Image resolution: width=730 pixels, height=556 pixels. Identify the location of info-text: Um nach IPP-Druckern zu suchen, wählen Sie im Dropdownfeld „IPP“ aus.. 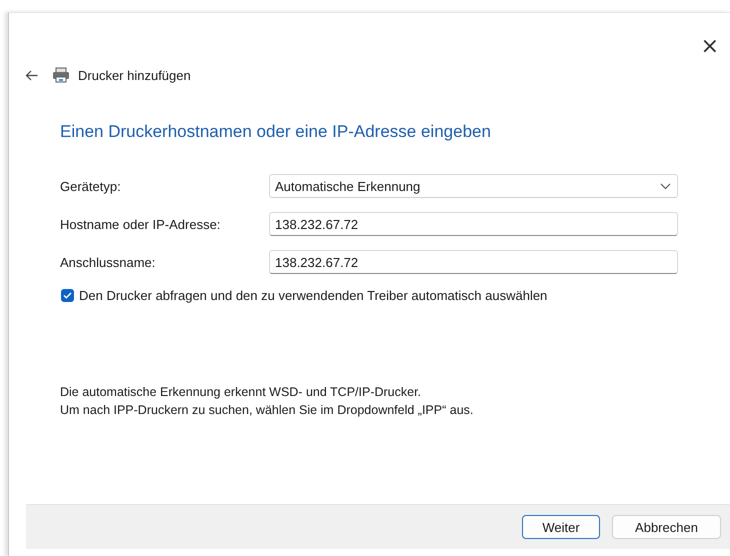
(267, 410).